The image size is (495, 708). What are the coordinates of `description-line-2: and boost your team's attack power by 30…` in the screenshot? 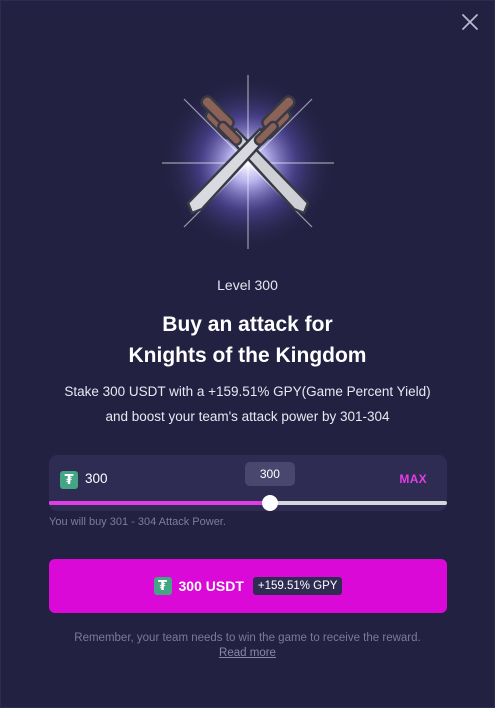 It's located at (247, 416).